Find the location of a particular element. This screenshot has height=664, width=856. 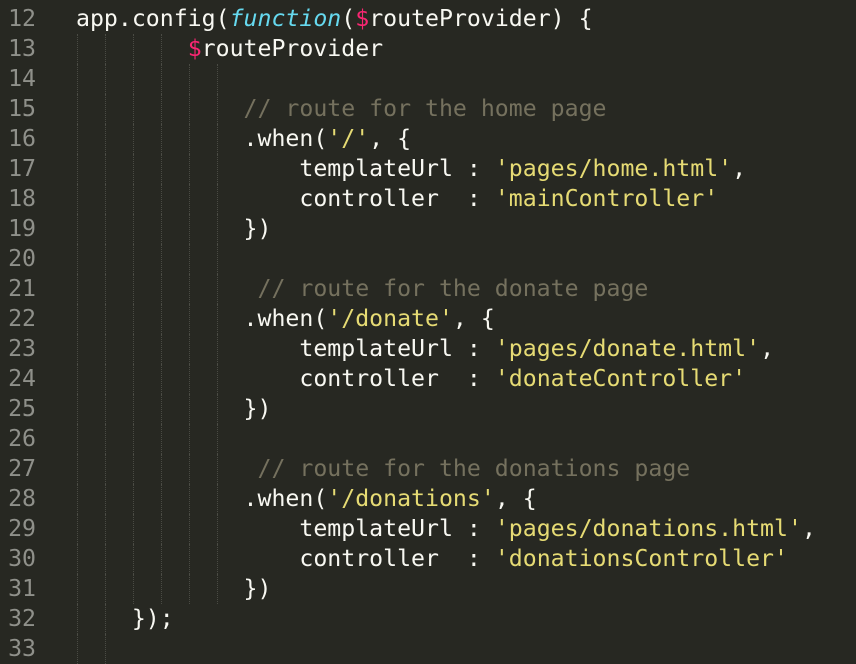

token-keyword: function is located at coordinates (285, 18).